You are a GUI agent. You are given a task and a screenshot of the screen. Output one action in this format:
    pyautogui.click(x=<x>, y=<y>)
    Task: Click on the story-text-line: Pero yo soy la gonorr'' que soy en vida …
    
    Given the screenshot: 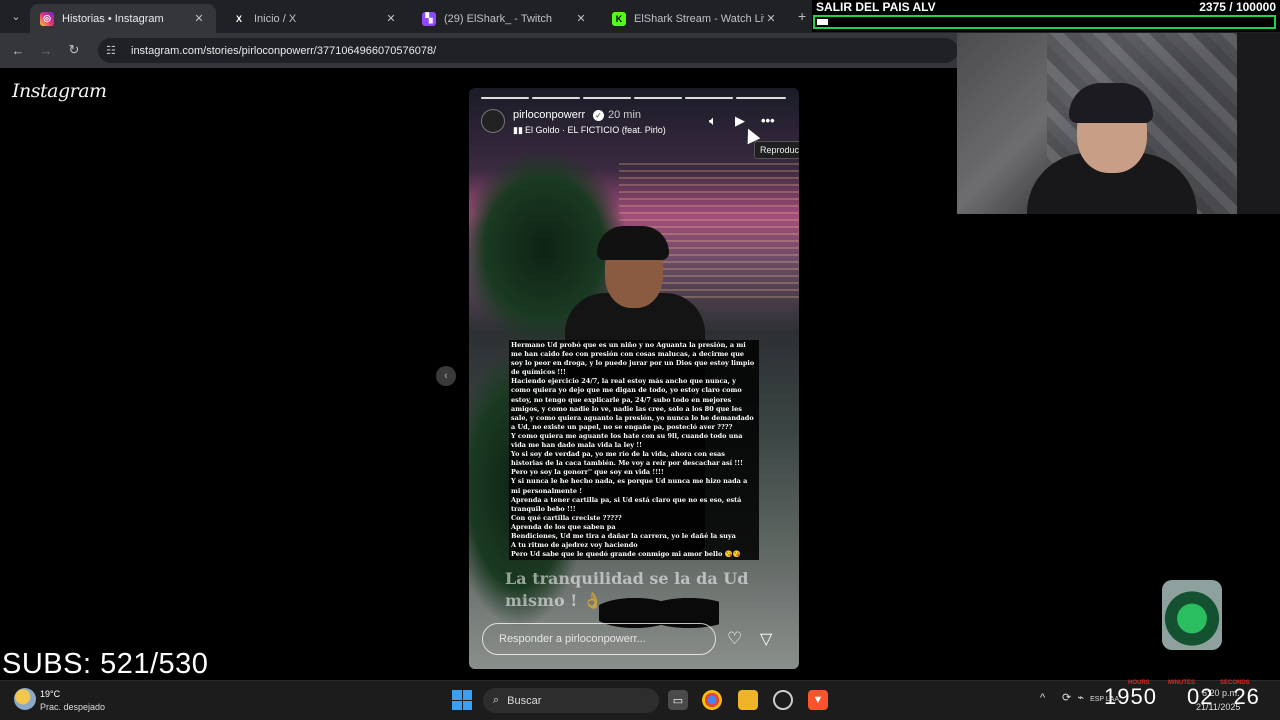 What is the action you would take?
    pyautogui.click(x=587, y=472)
    